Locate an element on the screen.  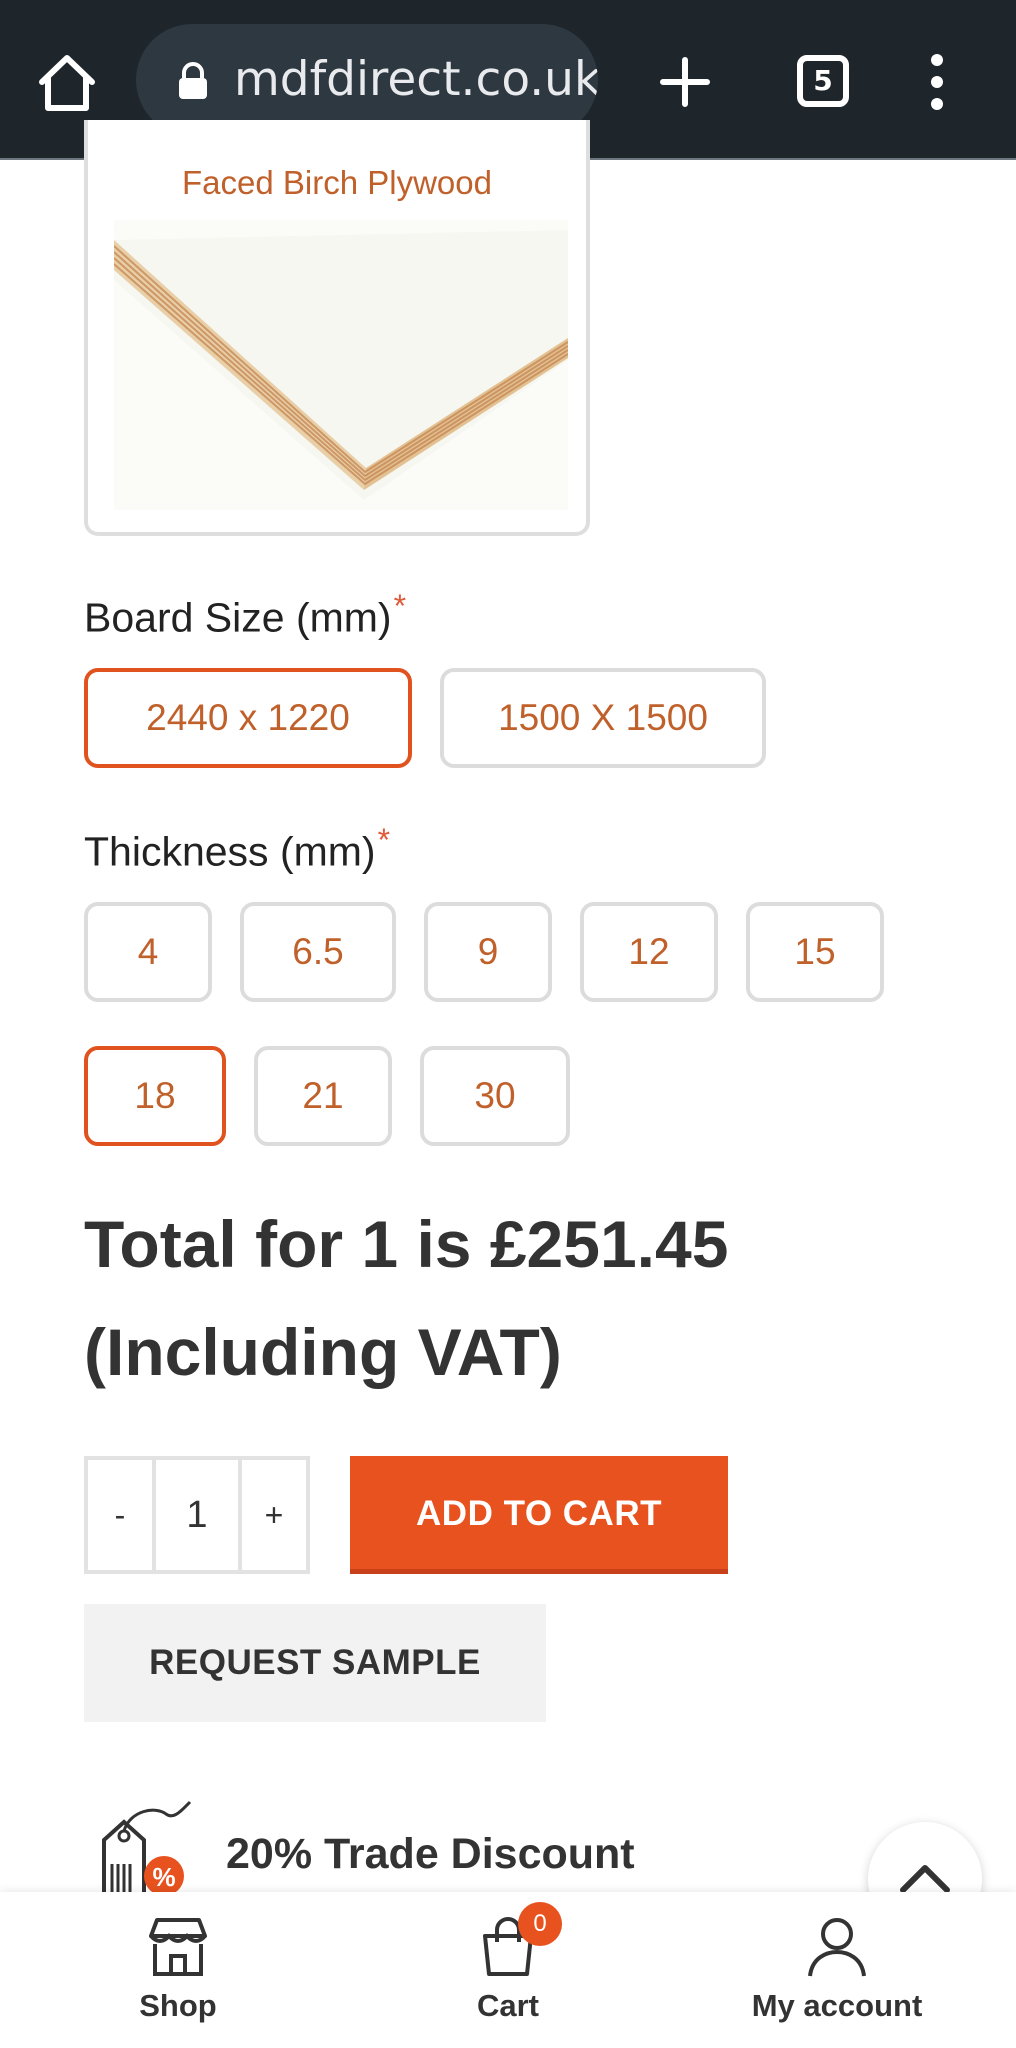
plywood-image is located at coordinates (341, 365).